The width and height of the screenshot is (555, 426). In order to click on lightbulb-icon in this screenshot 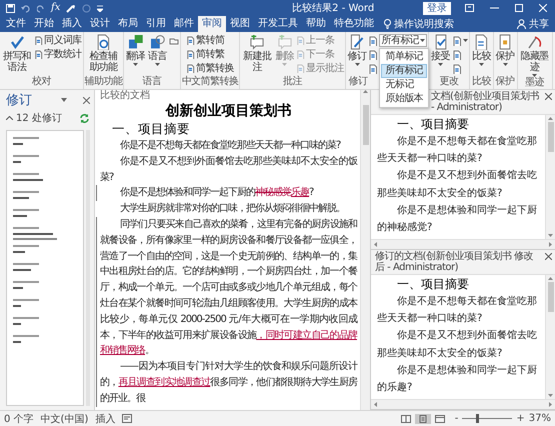, I will do `click(387, 24)`.